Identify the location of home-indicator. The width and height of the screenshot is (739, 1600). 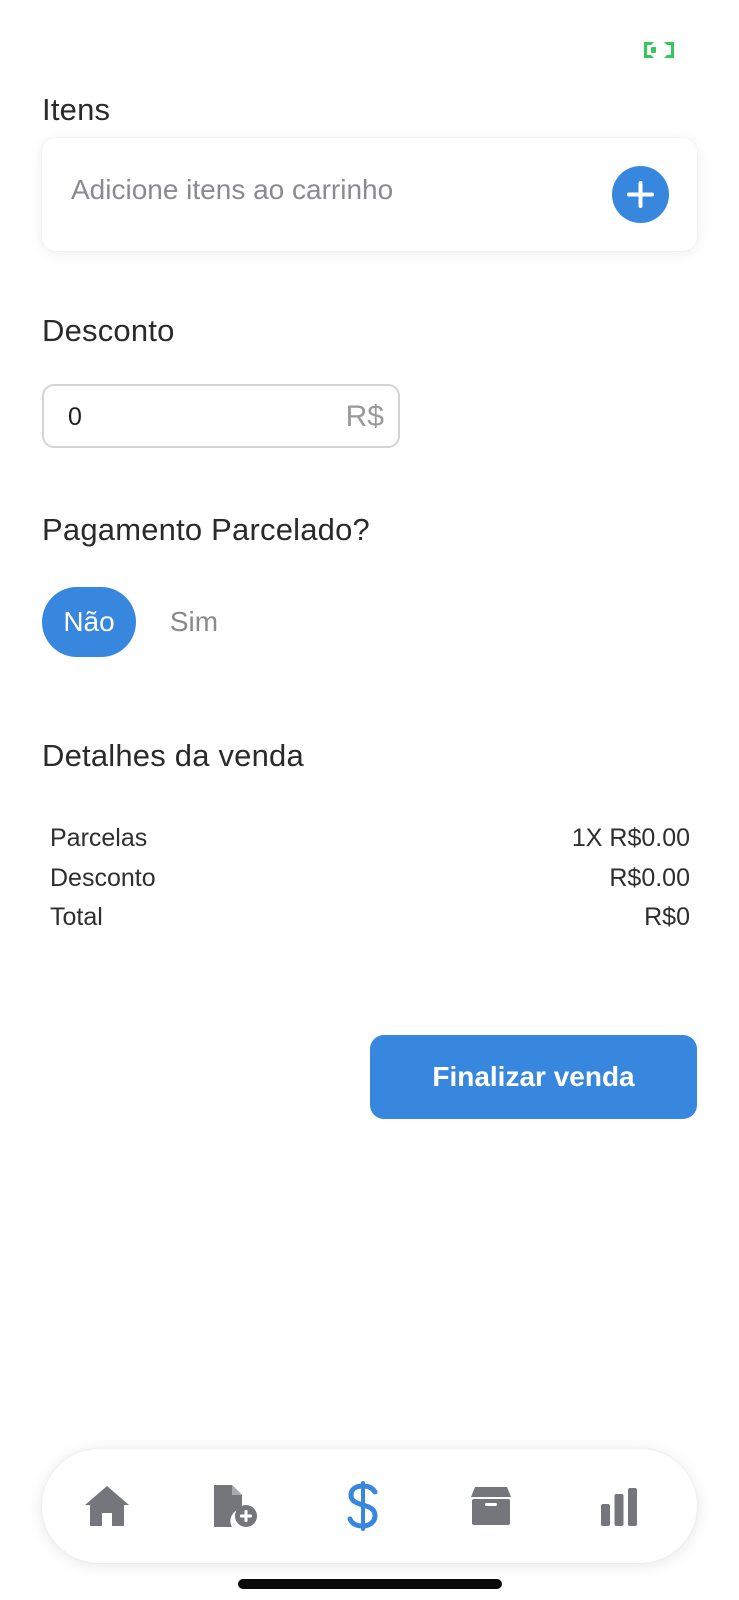
(370, 1584).